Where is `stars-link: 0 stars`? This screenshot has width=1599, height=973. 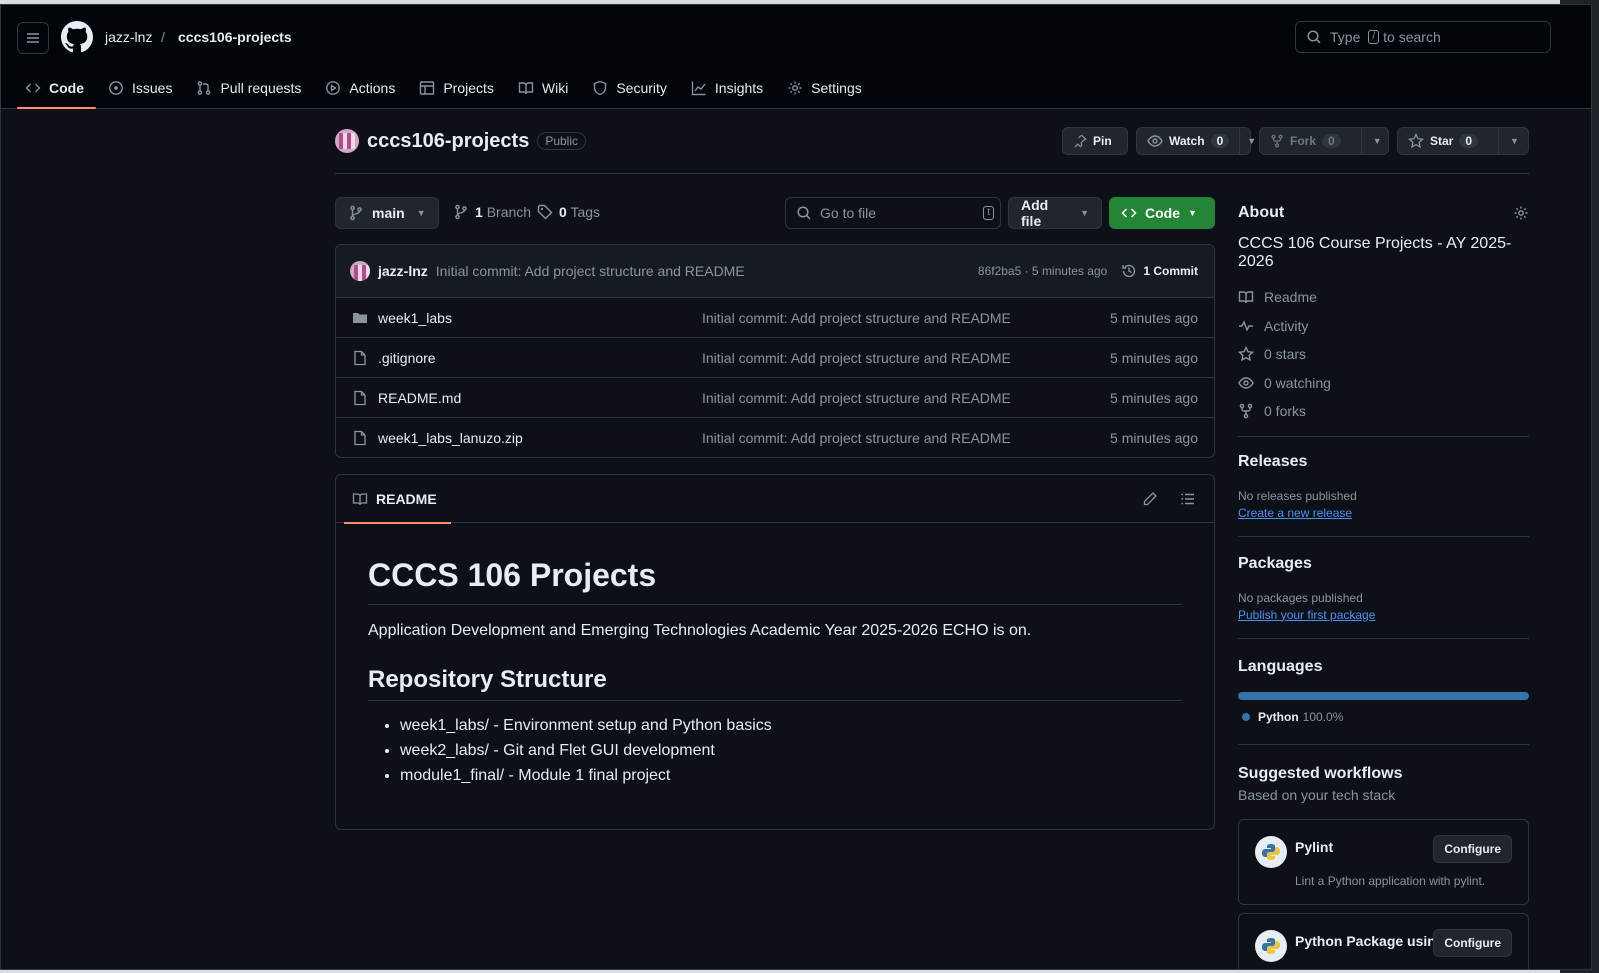 stars-link: 0 stars is located at coordinates (1383, 354).